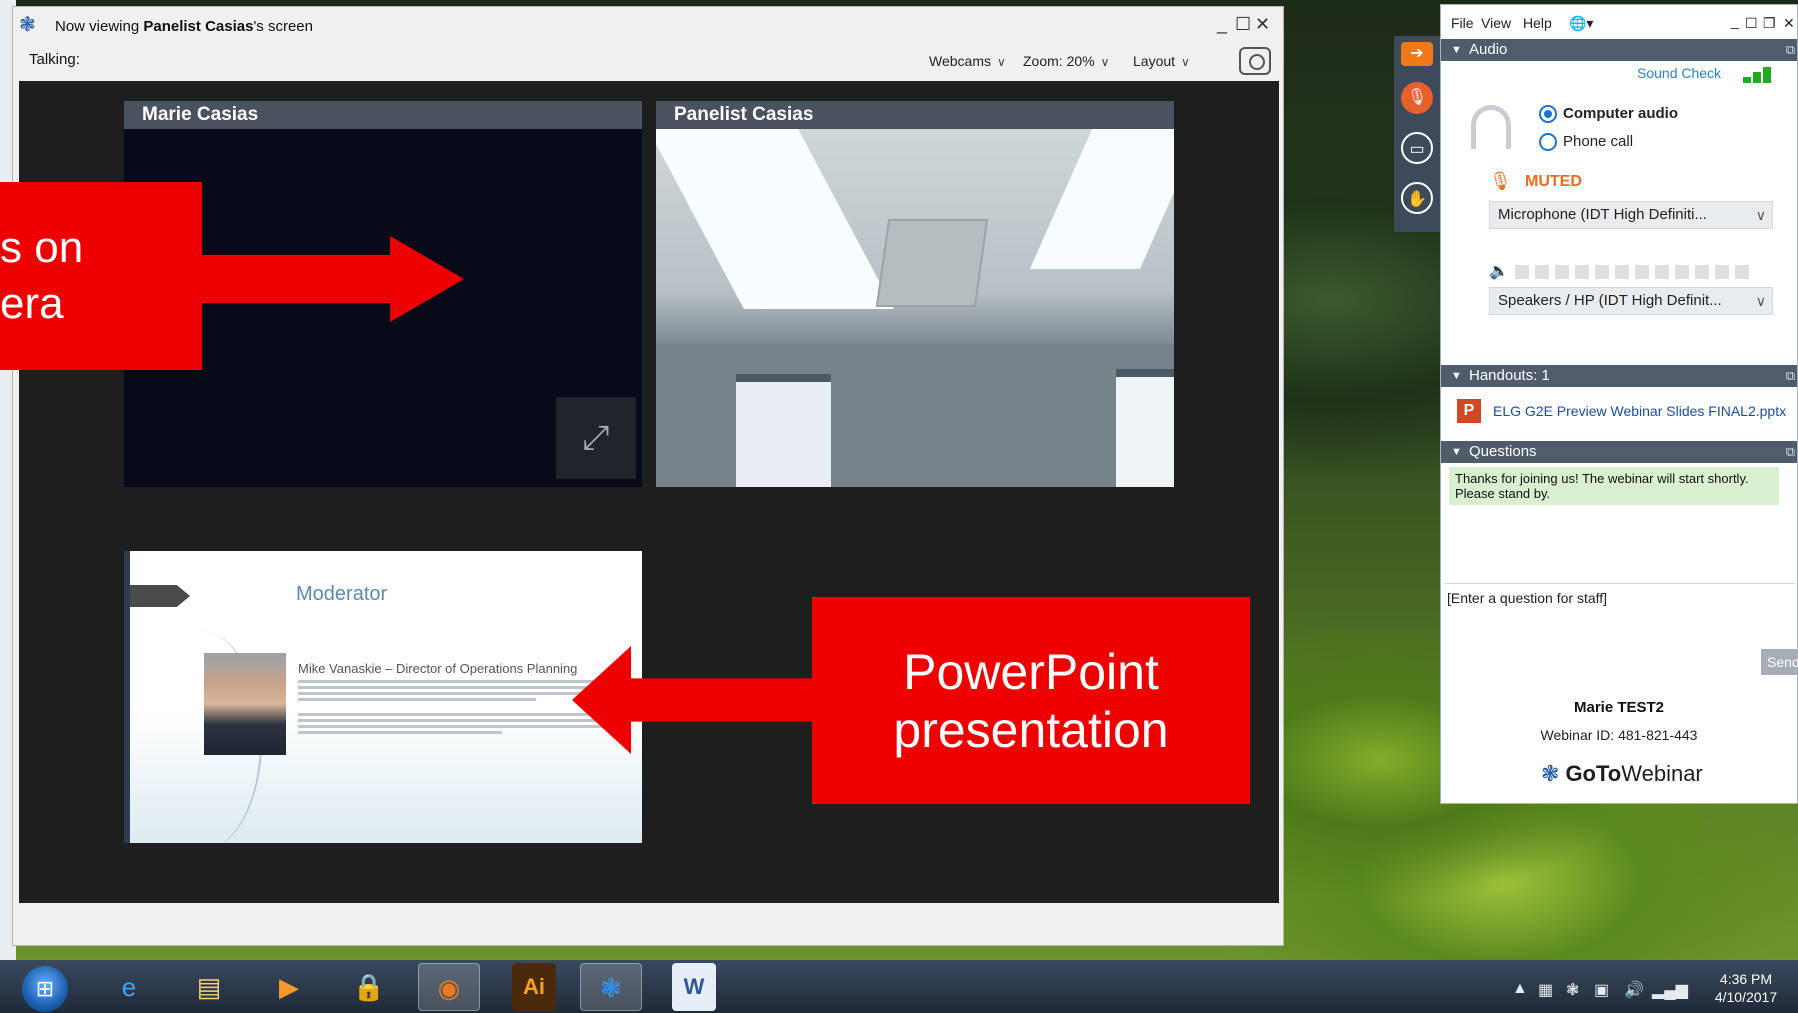 The height and width of the screenshot is (1013, 1798). Describe the element at coordinates (45, 989) in the screenshot. I see `start-button: ⊞` at that location.